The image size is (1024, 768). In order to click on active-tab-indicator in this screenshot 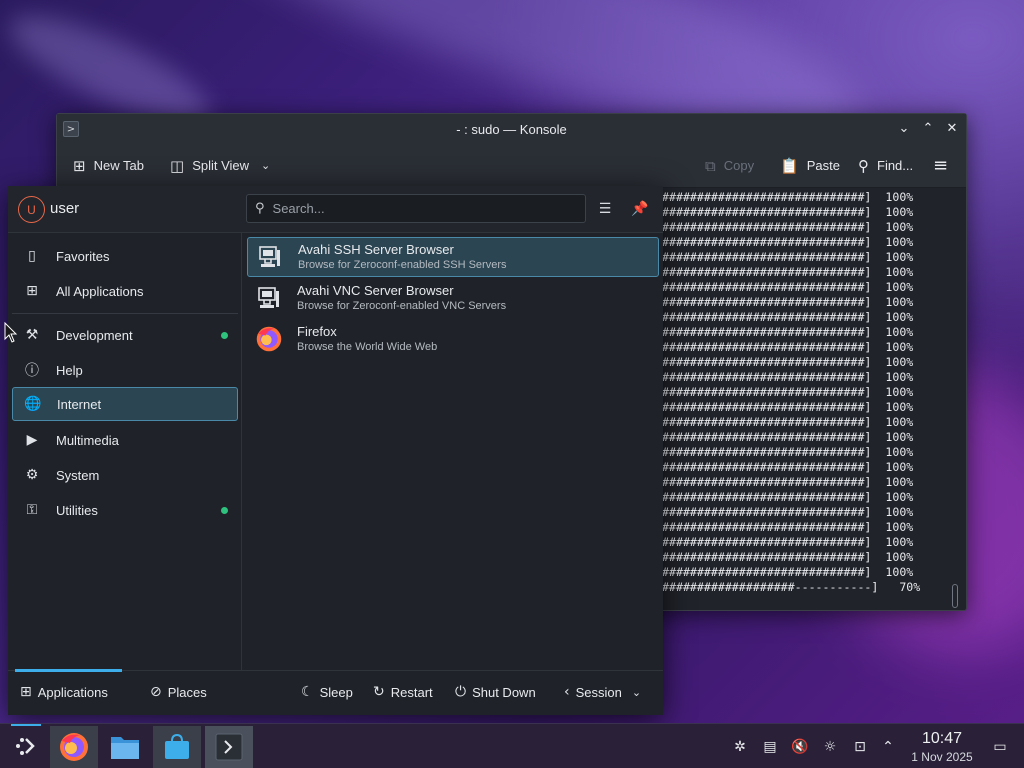, I will do `click(68, 670)`.